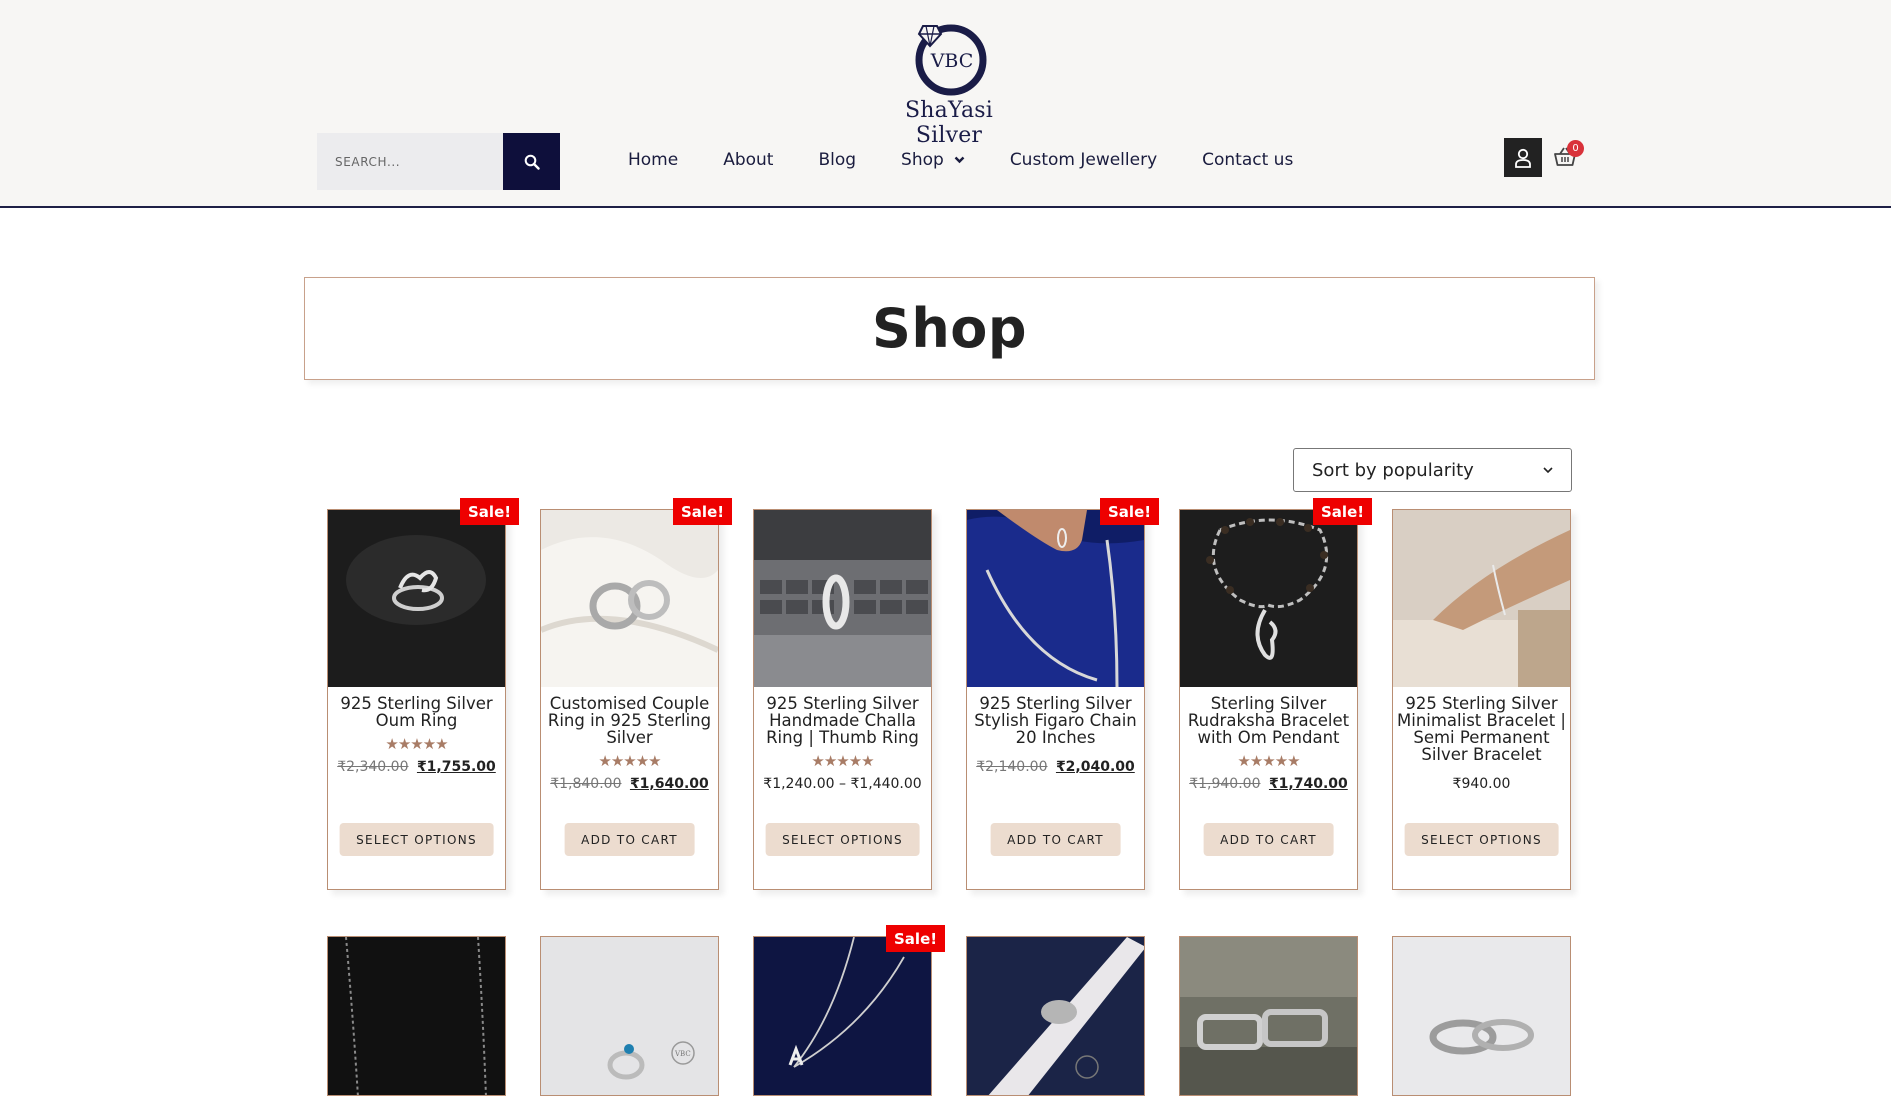 This screenshot has width=1891, height=1096. What do you see at coordinates (373, 767) in the screenshot?
I see `old-price: ₹2,340.00` at bounding box center [373, 767].